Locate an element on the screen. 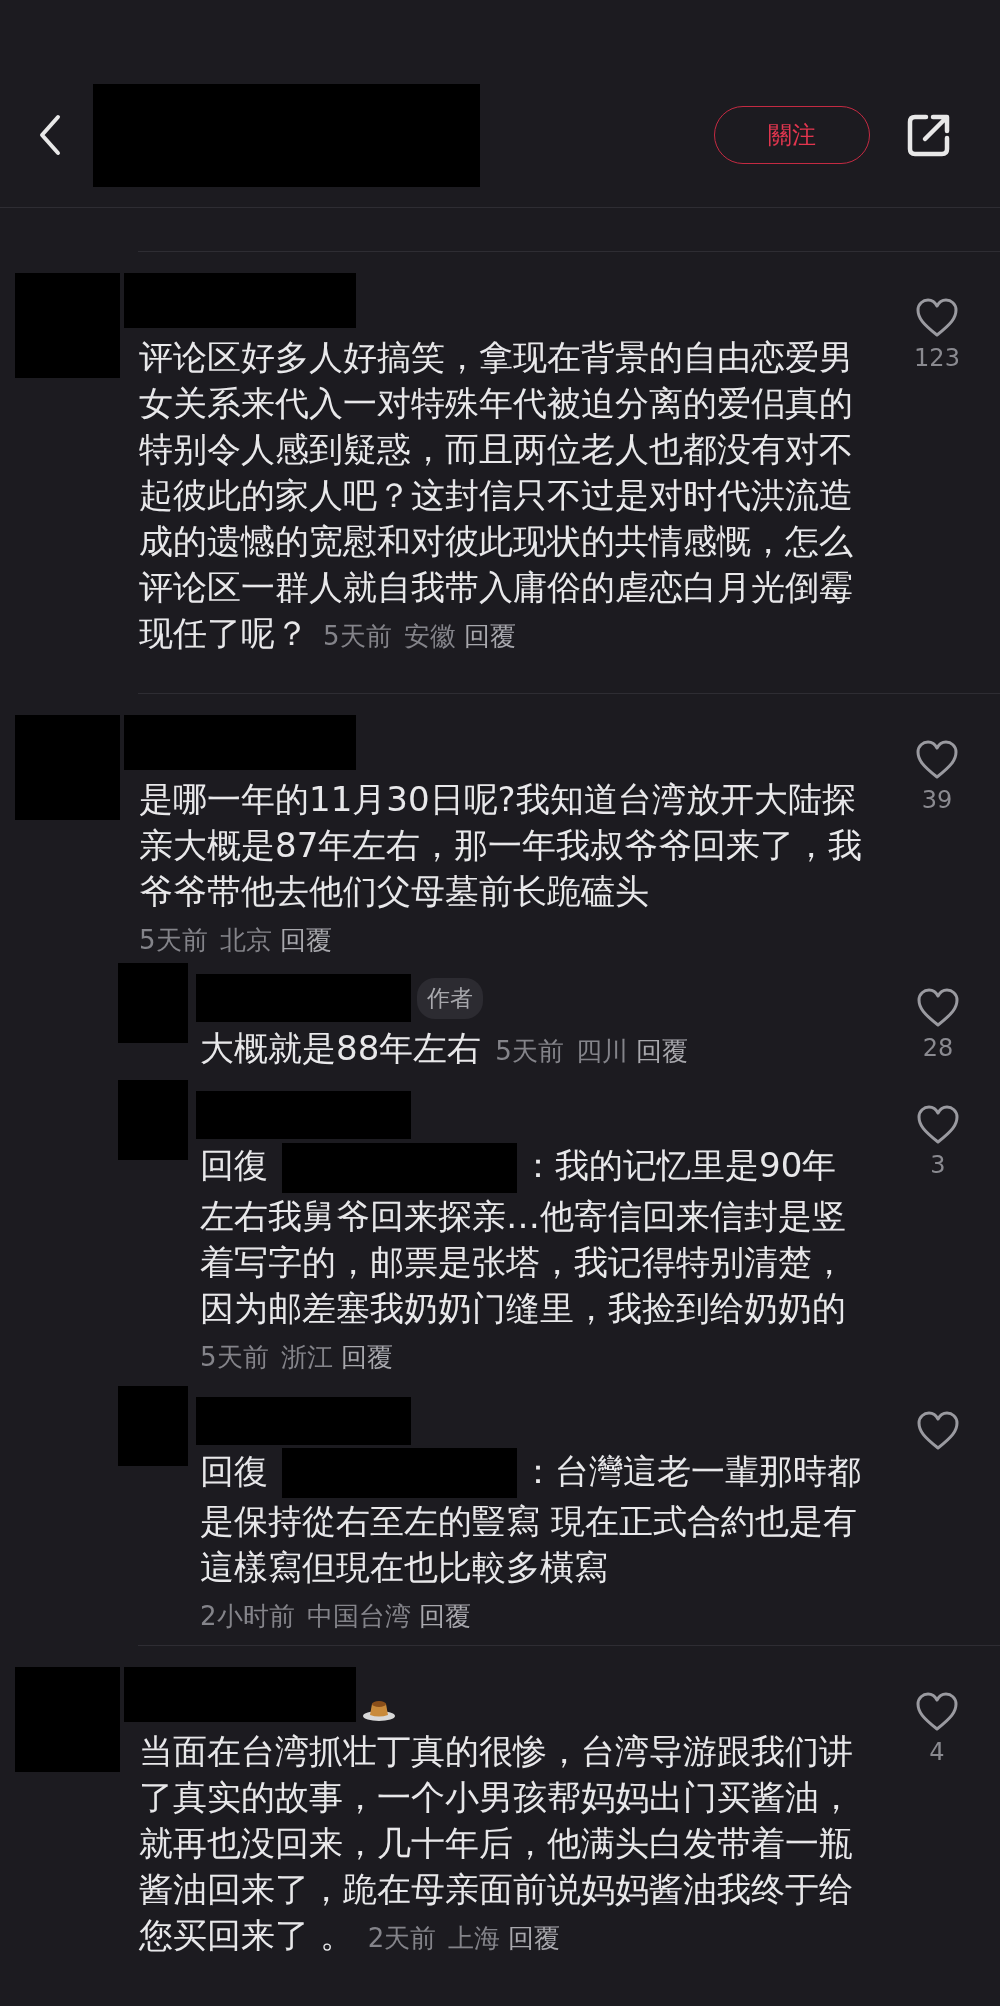  like-count: 39 is located at coordinates (937, 800).